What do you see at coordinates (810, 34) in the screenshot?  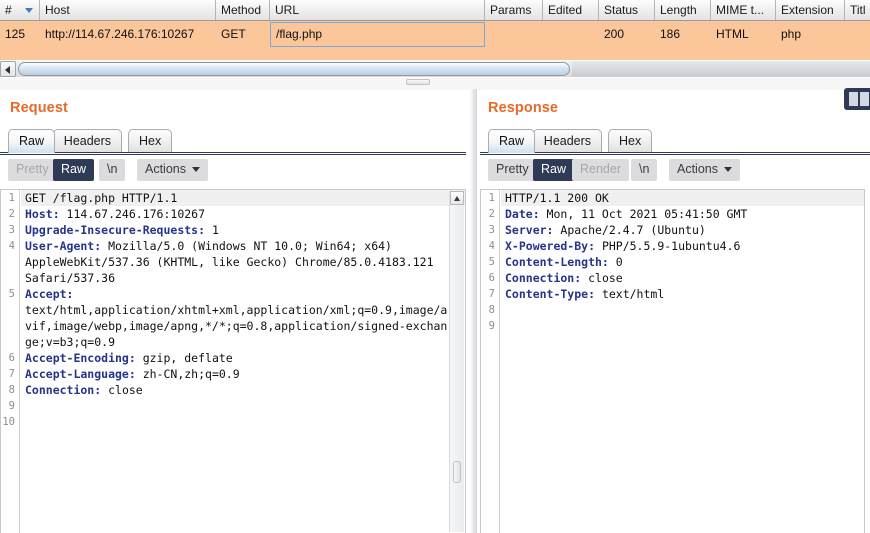 I see `cell-extension: php` at bounding box center [810, 34].